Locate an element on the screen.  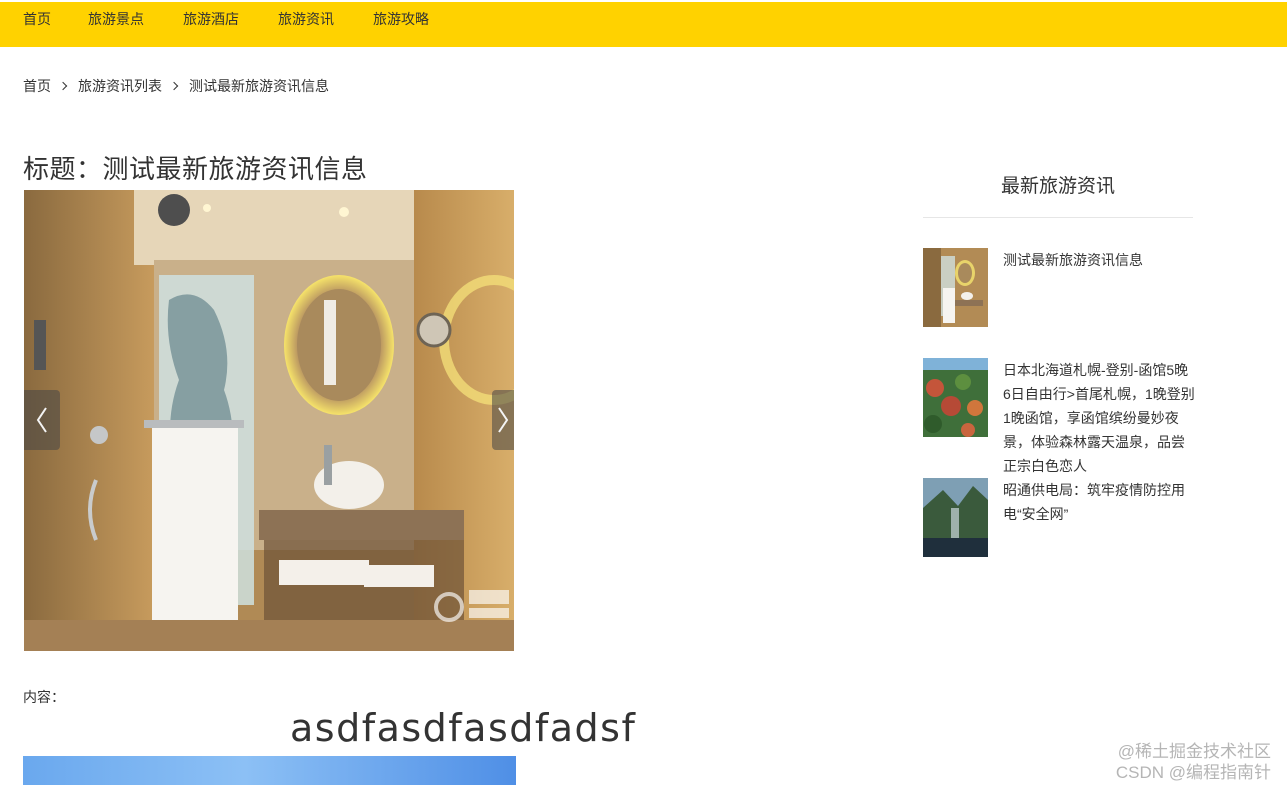
top-navigation-bar: 首页 旅游景点 旅游酒店 旅游资讯 旅游攻略 is located at coordinates (643, 24).